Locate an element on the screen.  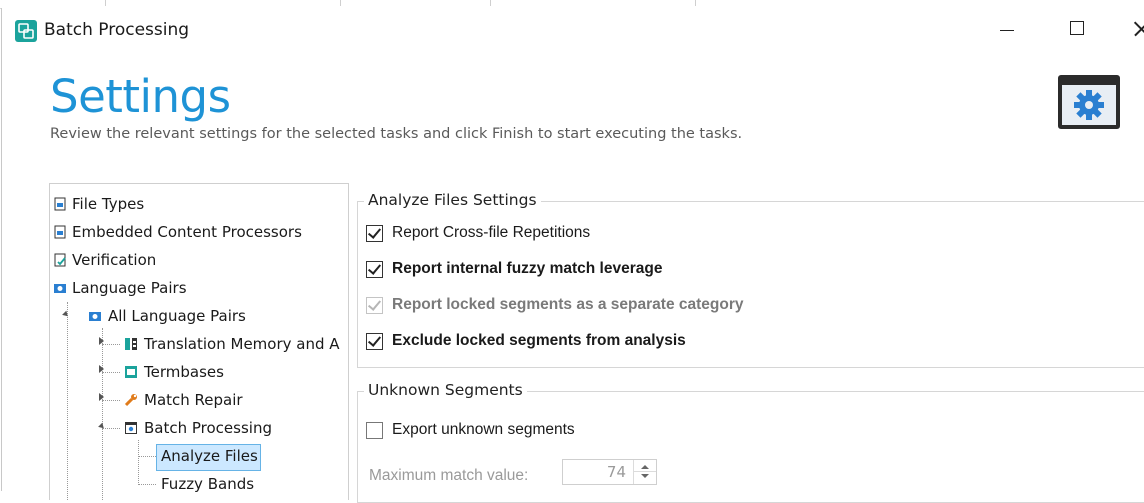
exclude-locked-segments-checkbox is located at coordinates (374, 341).